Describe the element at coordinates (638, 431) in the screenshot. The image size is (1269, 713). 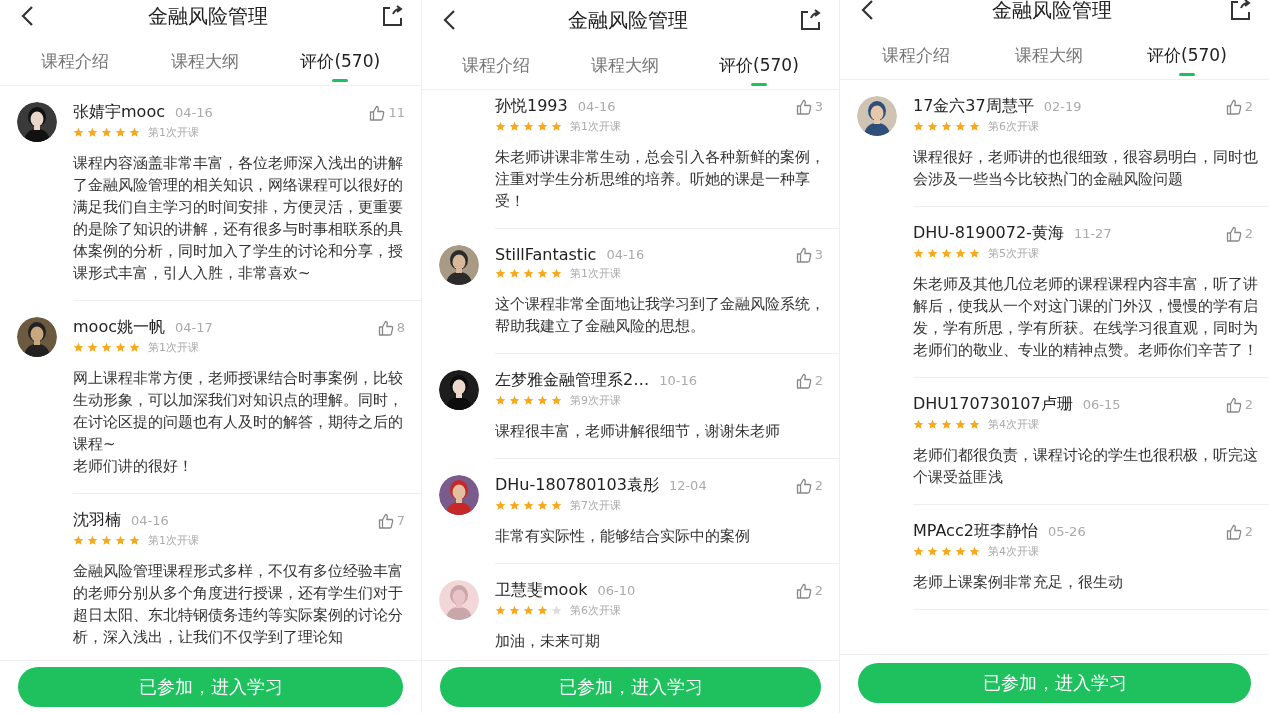
I see `review-text: 课程很丰富，老师讲解很细节，谢谢朱老师` at that location.